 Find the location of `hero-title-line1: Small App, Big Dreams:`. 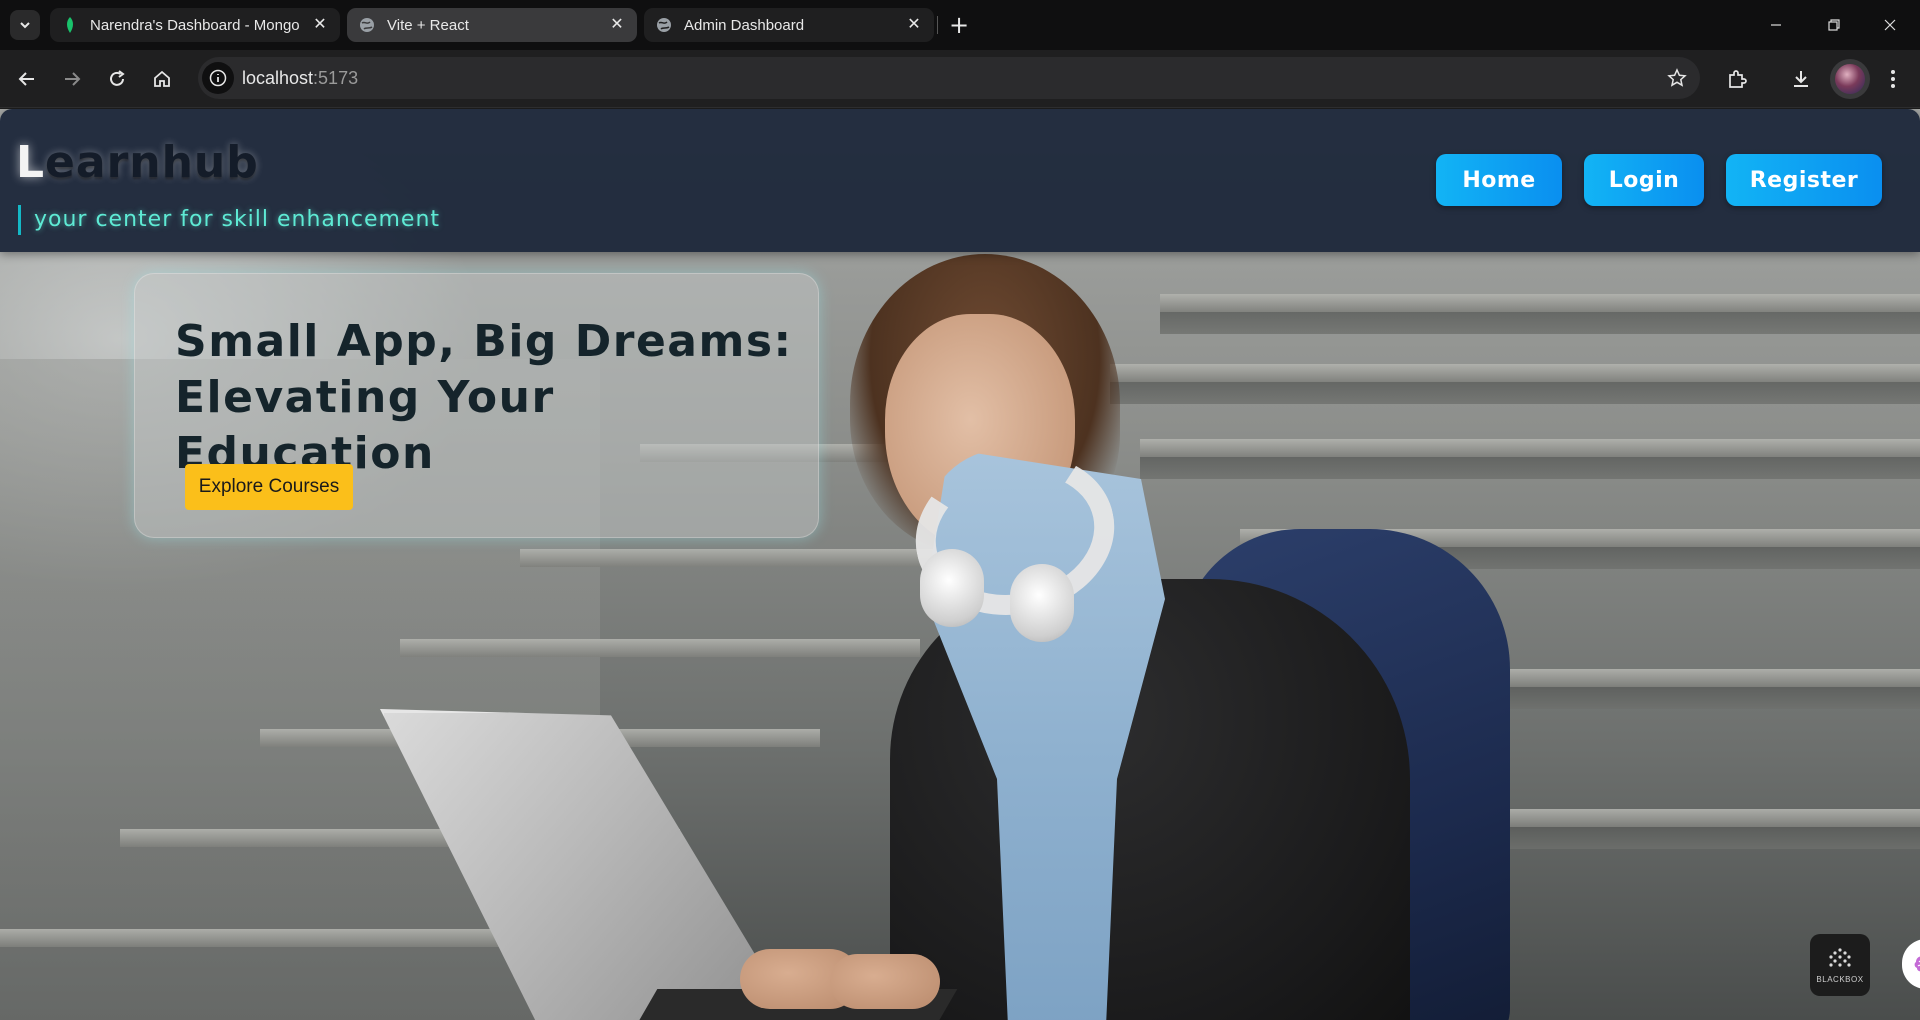

hero-title-line1: Small App, Big Dreams: is located at coordinates (484, 341).